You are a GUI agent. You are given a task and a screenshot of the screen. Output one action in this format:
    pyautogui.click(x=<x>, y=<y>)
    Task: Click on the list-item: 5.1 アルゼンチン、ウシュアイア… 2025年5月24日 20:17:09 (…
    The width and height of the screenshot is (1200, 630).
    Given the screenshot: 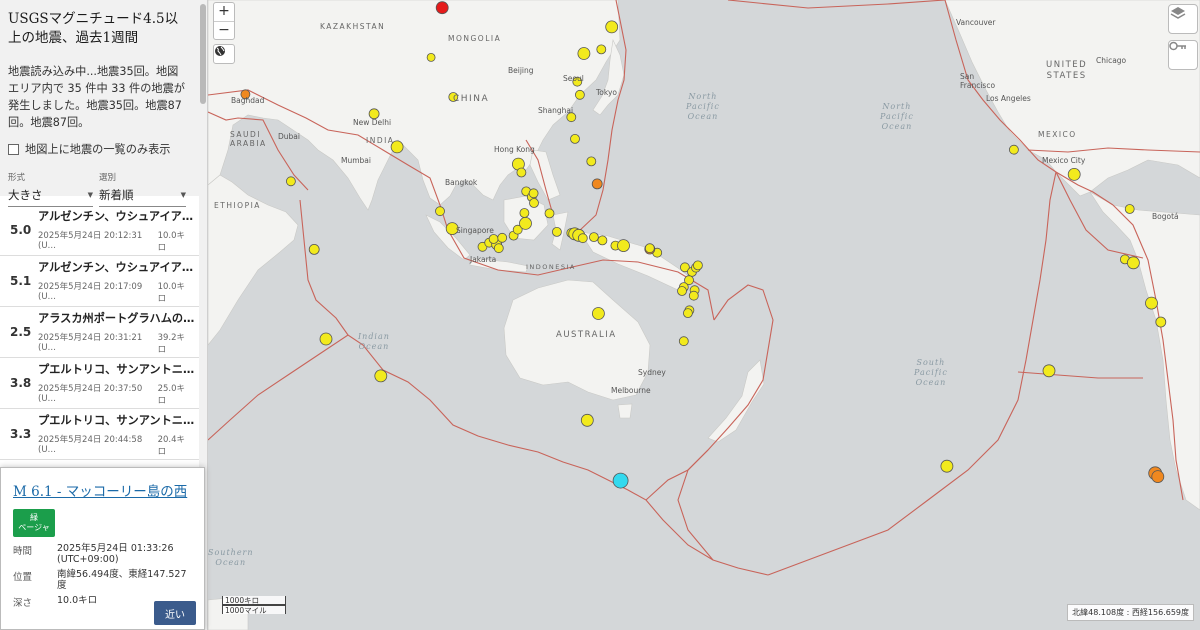 What is the action you would take?
    pyautogui.click(x=100, y=281)
    